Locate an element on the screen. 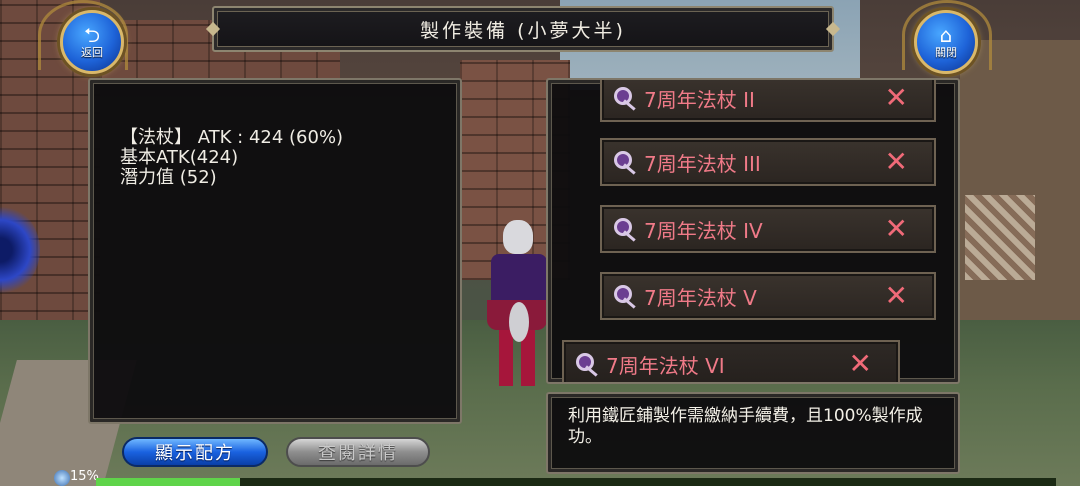 Image resolution: width=1080 pixels, height=486 pixels. recipe-name: 7周年法杖 II is located at coordinates (699, 99).